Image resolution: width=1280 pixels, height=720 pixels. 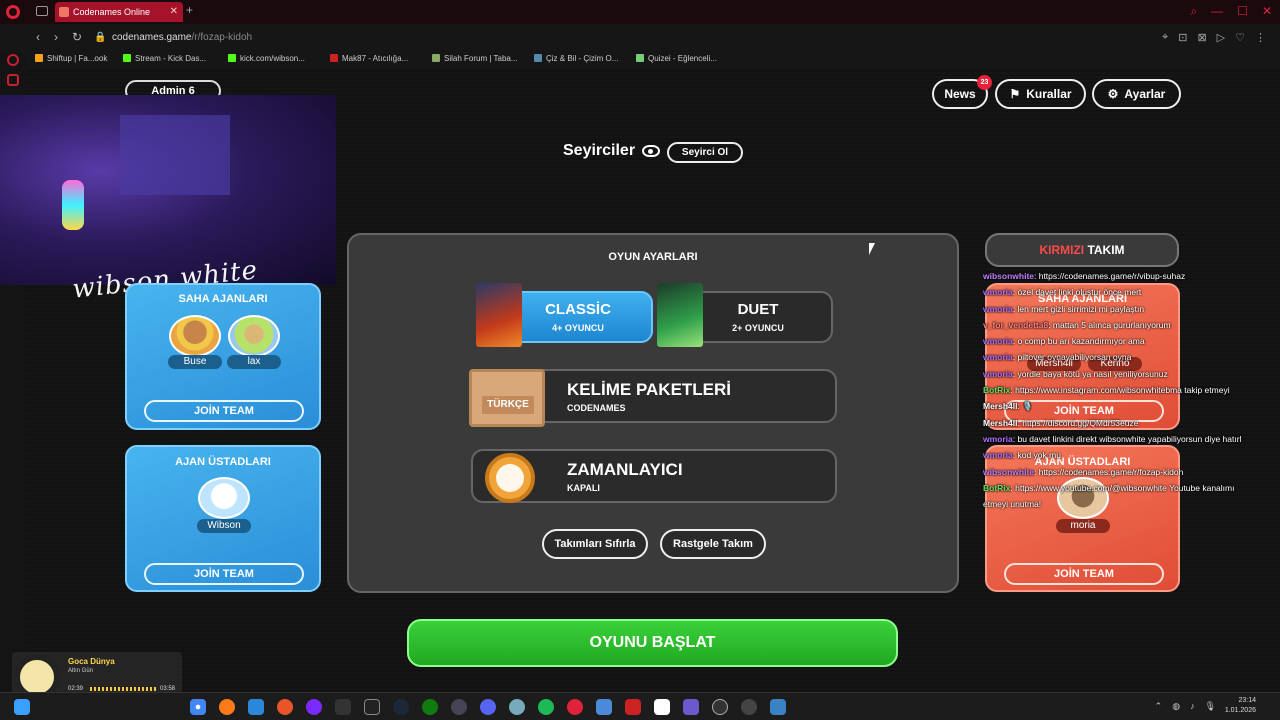 I want to click on start-game-button: OYUNU BAŞLAT, so click(x=652, y=643).